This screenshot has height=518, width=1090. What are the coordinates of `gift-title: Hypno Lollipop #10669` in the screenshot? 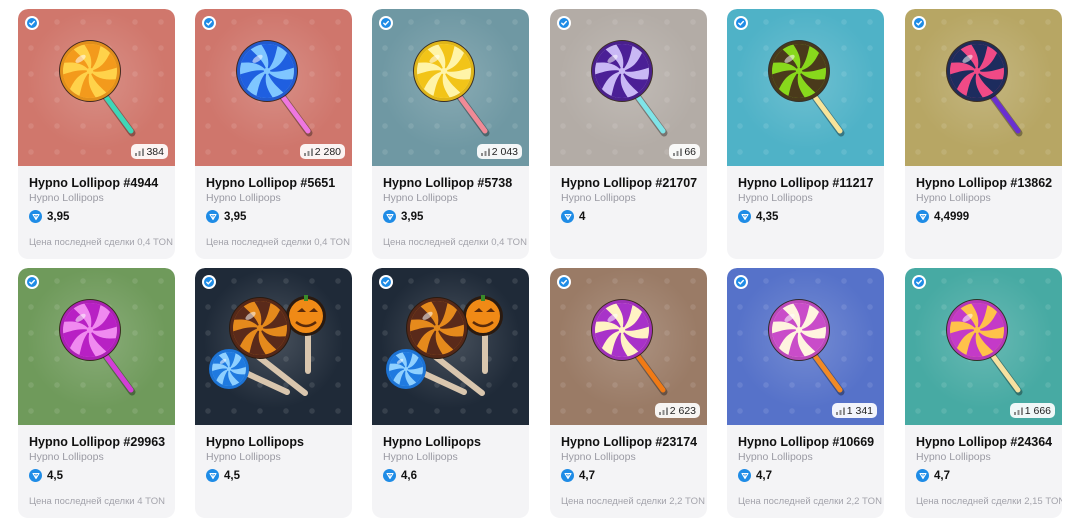 It's located at (806, 442).